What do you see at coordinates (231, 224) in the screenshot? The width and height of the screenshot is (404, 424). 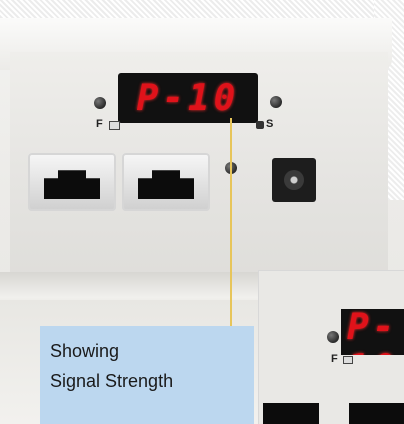 I see `callout-pointer-line` at bounding box center [231, 224].